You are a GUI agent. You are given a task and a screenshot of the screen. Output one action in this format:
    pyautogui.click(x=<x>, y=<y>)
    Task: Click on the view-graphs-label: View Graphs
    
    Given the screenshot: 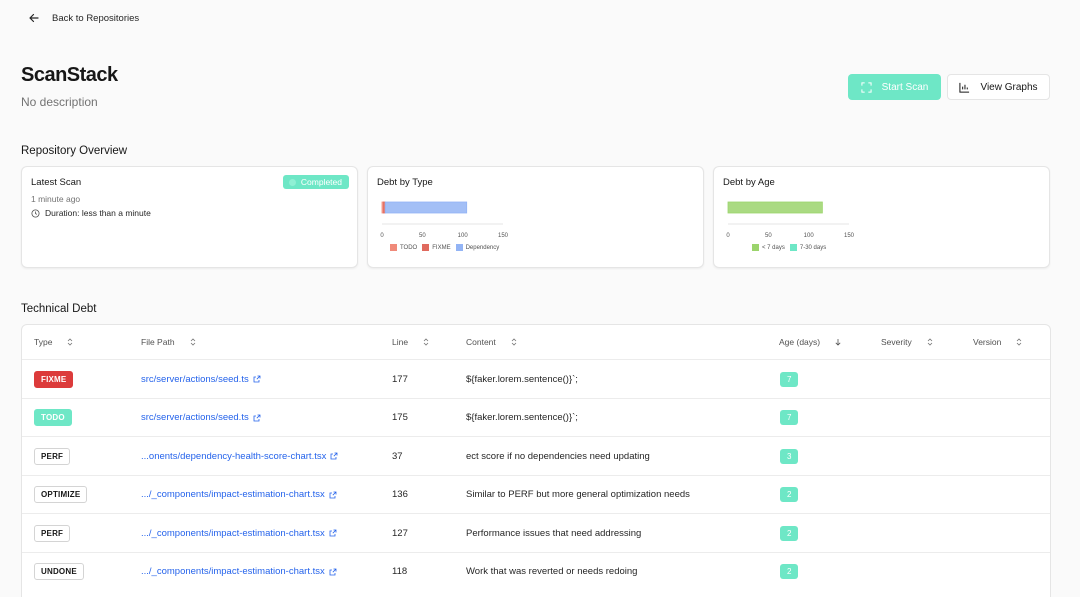 What is the action you would take?
    pyautogui.click(x=1009, y=87)
    